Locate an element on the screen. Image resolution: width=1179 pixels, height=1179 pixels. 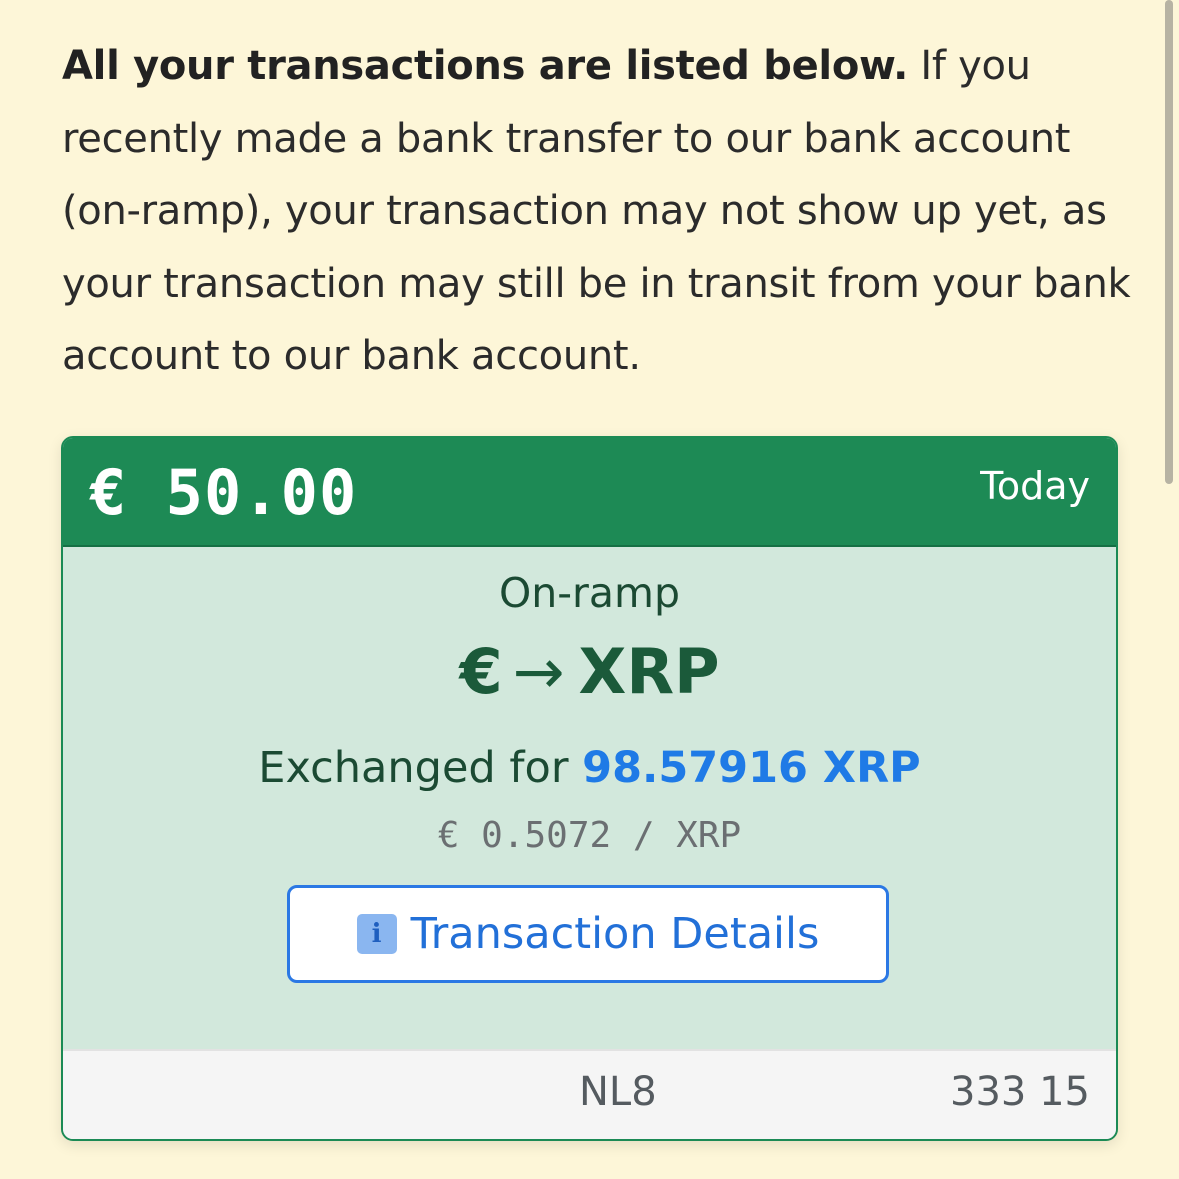
iban-end: 333 15 is located at coordinates (1020, 1092).